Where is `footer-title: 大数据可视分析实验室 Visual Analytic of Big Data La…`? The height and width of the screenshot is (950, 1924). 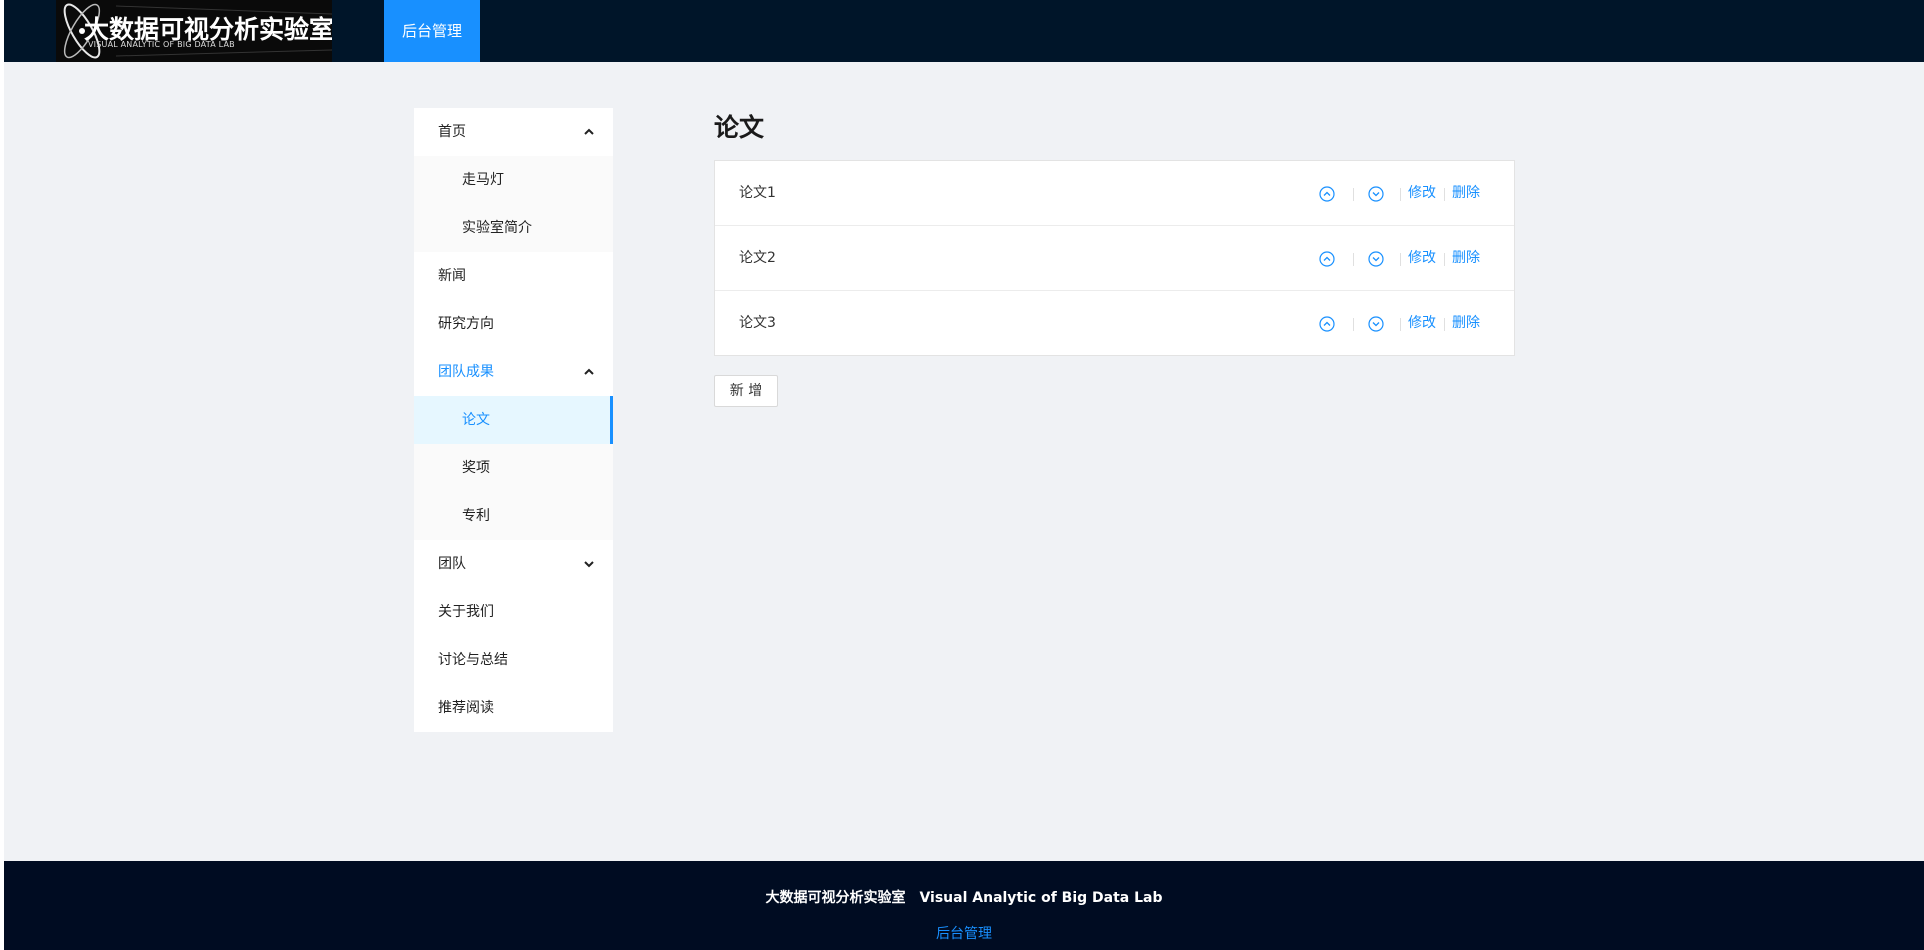 footer-title: 大数据可视分析实验室 Visual Analytic of Big Data La… is located at coordinates (964, 897).